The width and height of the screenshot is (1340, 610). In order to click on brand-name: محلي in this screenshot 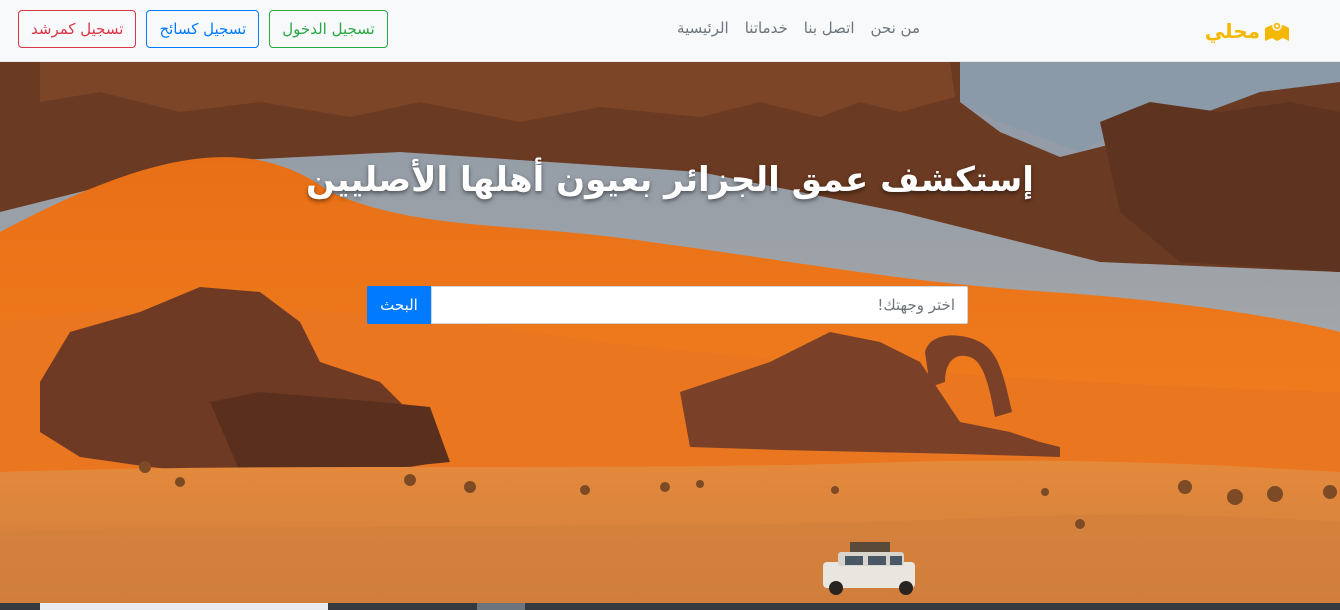, I will do `click(1232, 31)`.